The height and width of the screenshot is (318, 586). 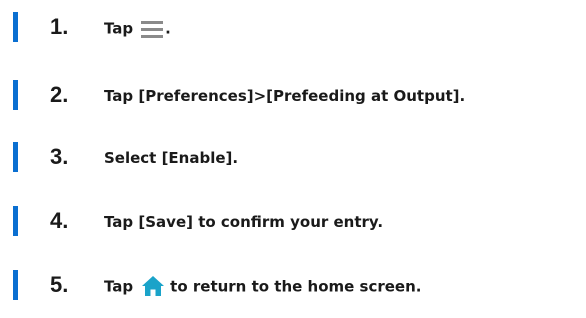 I want to click on home-icon, so click(x=153, y=285).